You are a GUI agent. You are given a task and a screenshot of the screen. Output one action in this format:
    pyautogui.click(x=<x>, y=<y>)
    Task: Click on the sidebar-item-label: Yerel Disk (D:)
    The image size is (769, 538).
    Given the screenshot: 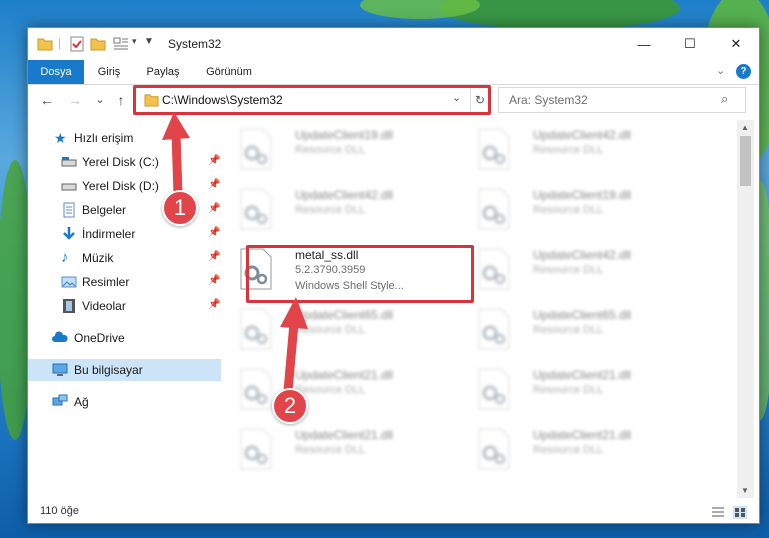 What is the action you would take?
    pyautogui.click(x=120, y=186)
    